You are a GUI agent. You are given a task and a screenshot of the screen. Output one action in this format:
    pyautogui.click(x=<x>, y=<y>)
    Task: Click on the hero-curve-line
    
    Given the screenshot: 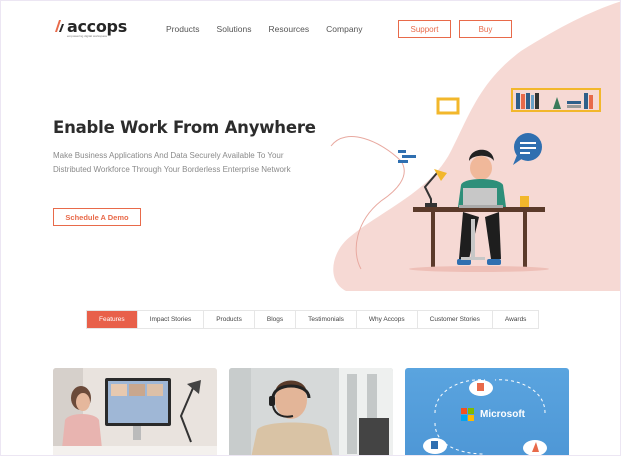 What is the action you would take?
    pyautogui.click(x=367, y=203)
    